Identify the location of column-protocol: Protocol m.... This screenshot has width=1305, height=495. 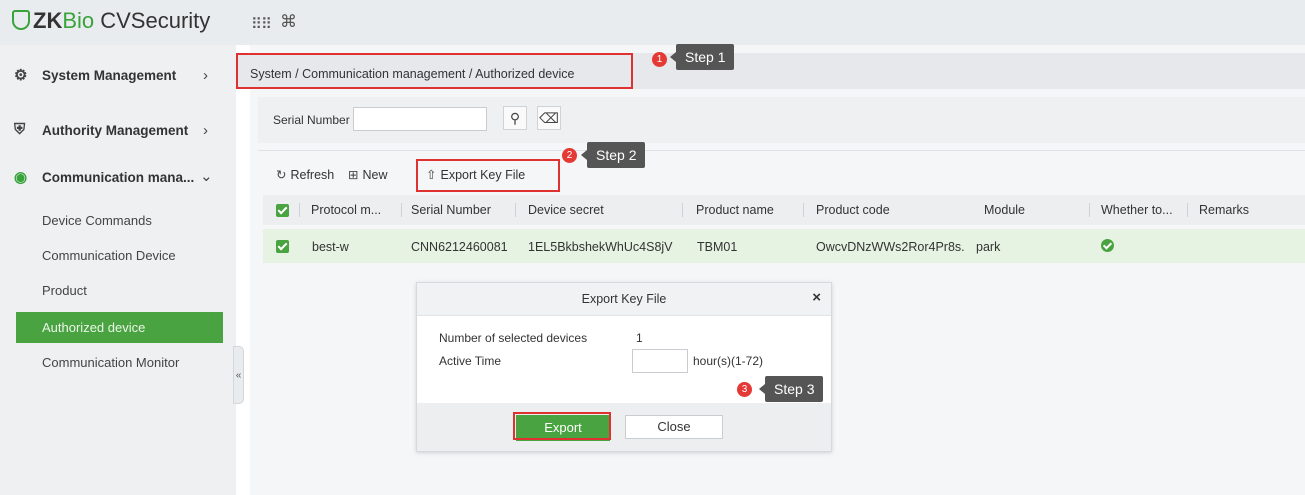
(346, 210).